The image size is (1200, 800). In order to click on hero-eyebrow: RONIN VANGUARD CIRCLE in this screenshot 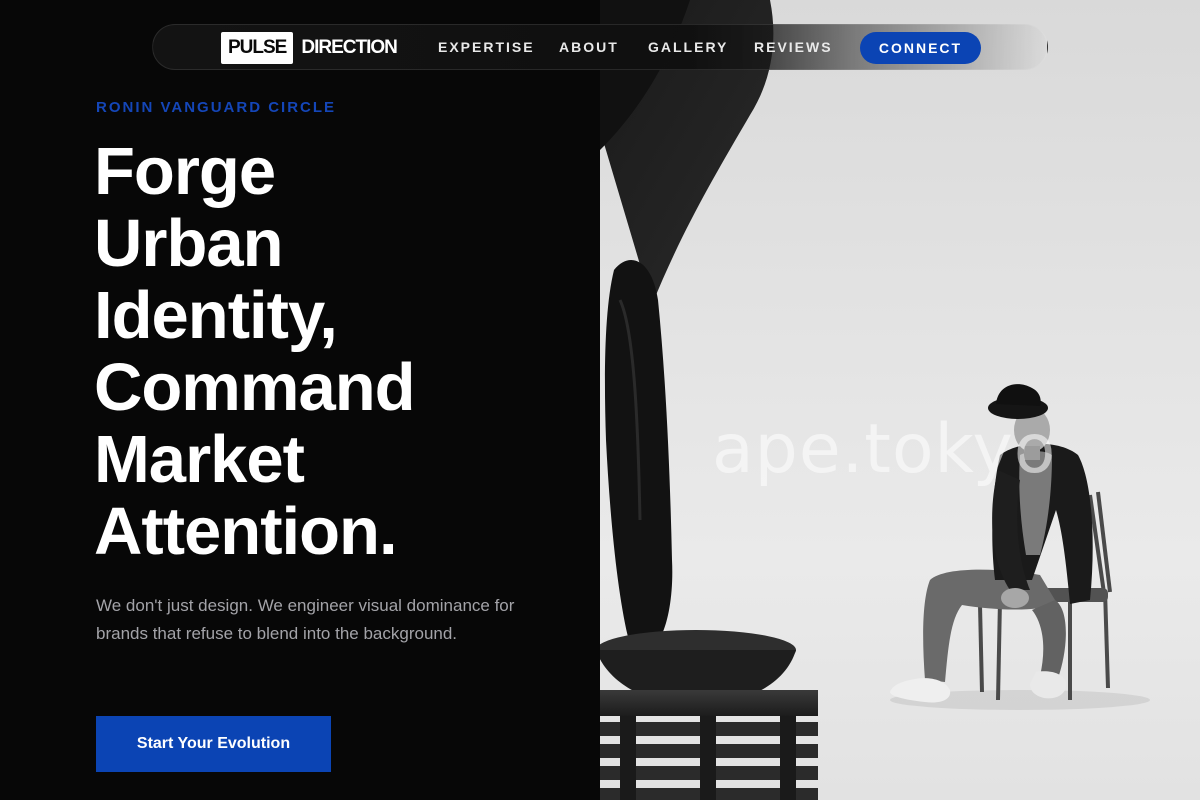, I will do `click(216, 107)`.